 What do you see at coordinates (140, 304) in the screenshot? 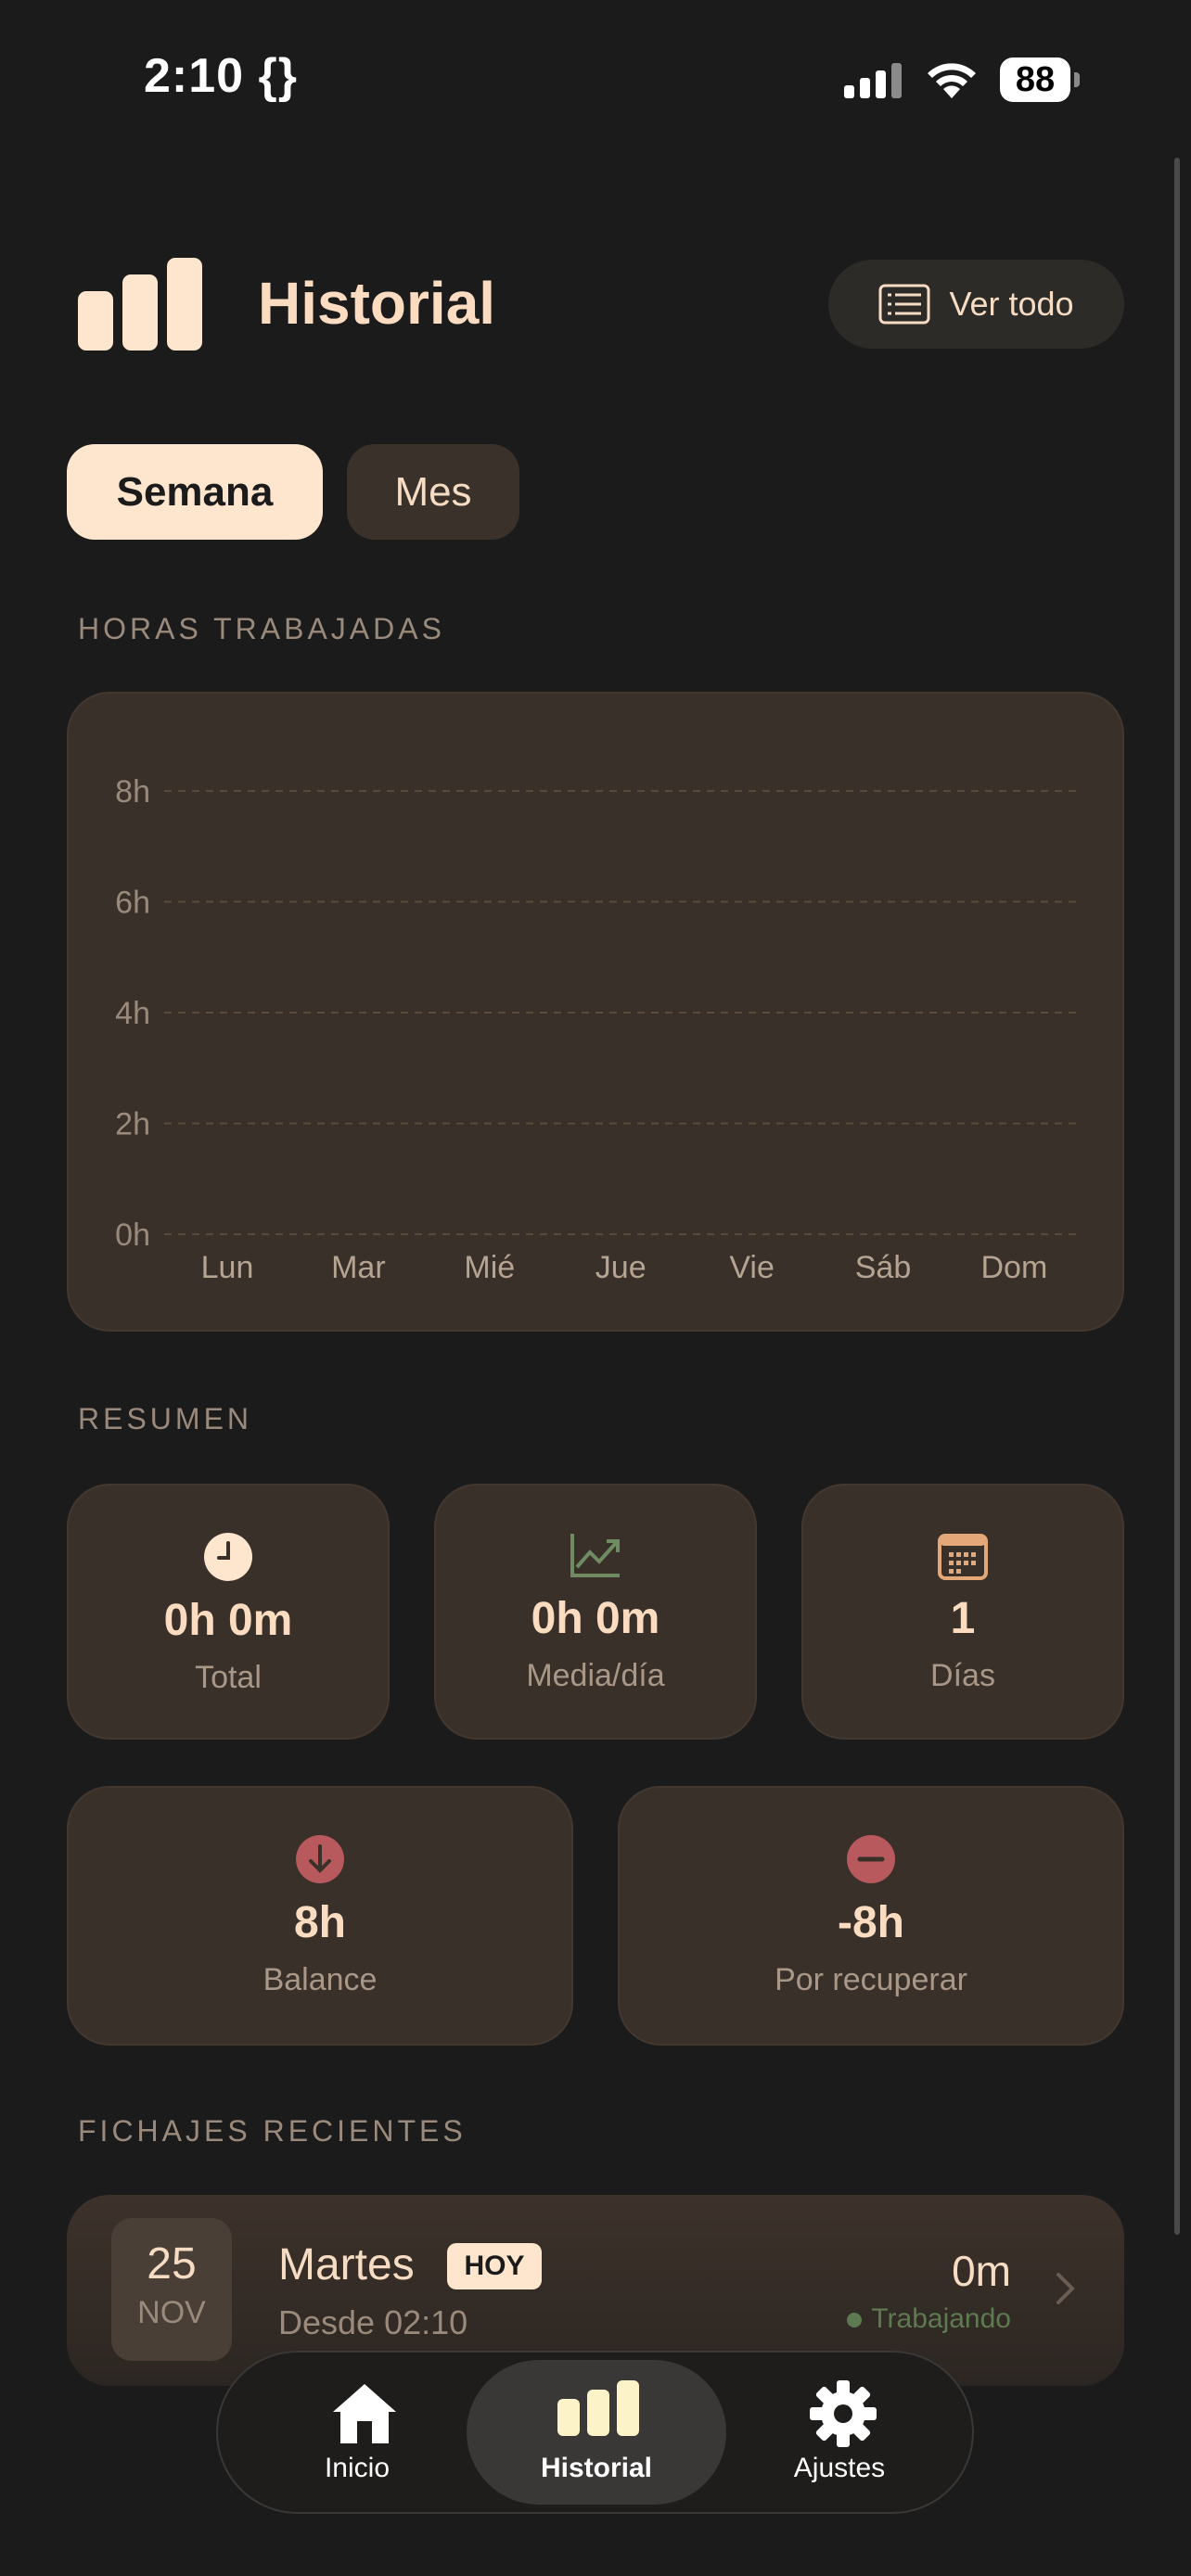
I see `history-logo-icon` at bounding box center [140, 304].